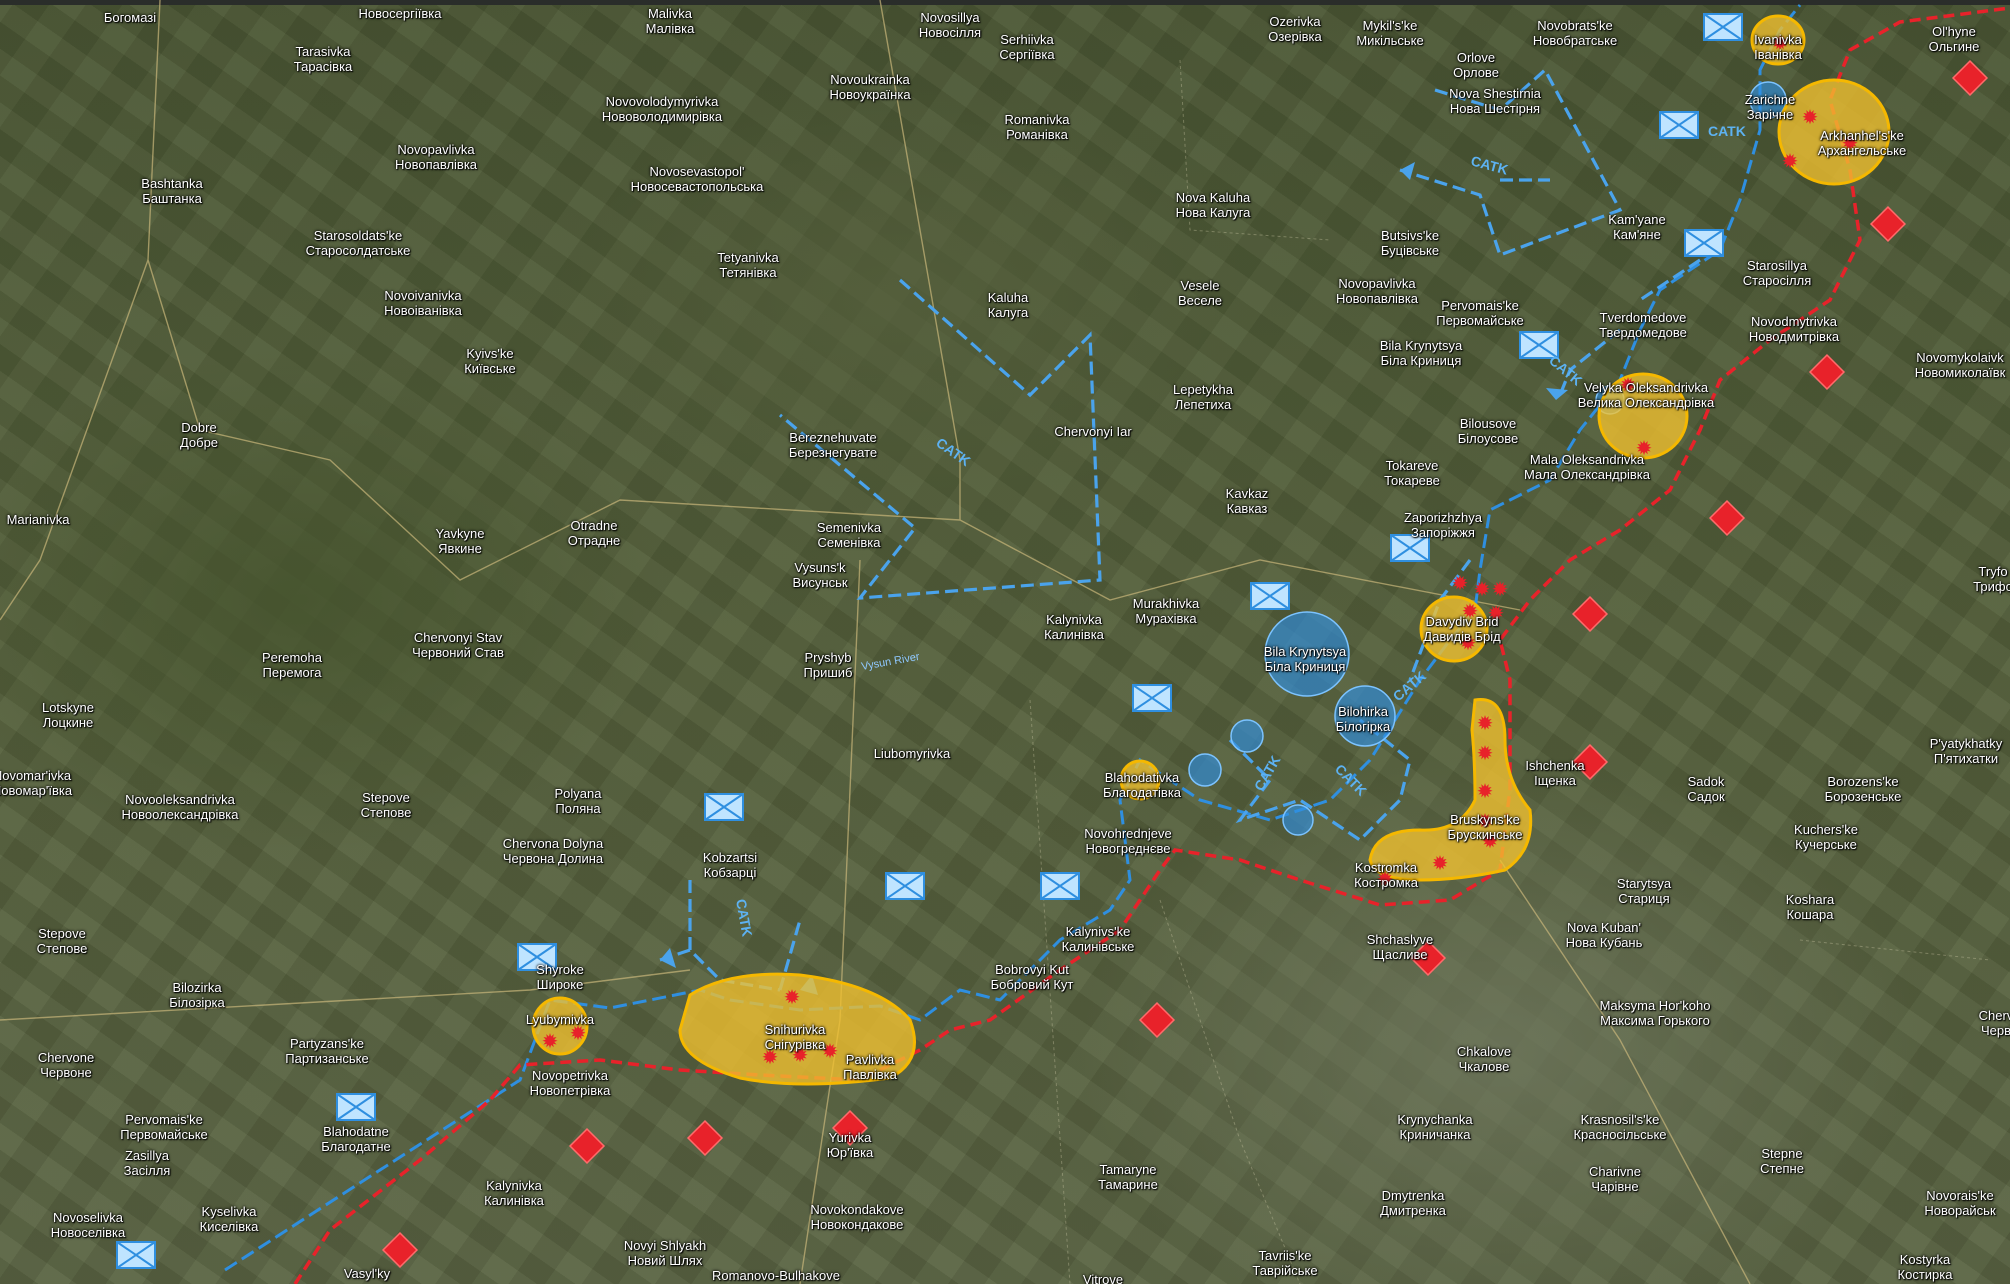 The width and height of the screenshot is (2010, 1284). What do you see at coordinates (458, 645) in the screenshot?
I see `place-label-chervonyi_stav: Chervonyi Stav Червоний Став` at bounding box center [458, 645].